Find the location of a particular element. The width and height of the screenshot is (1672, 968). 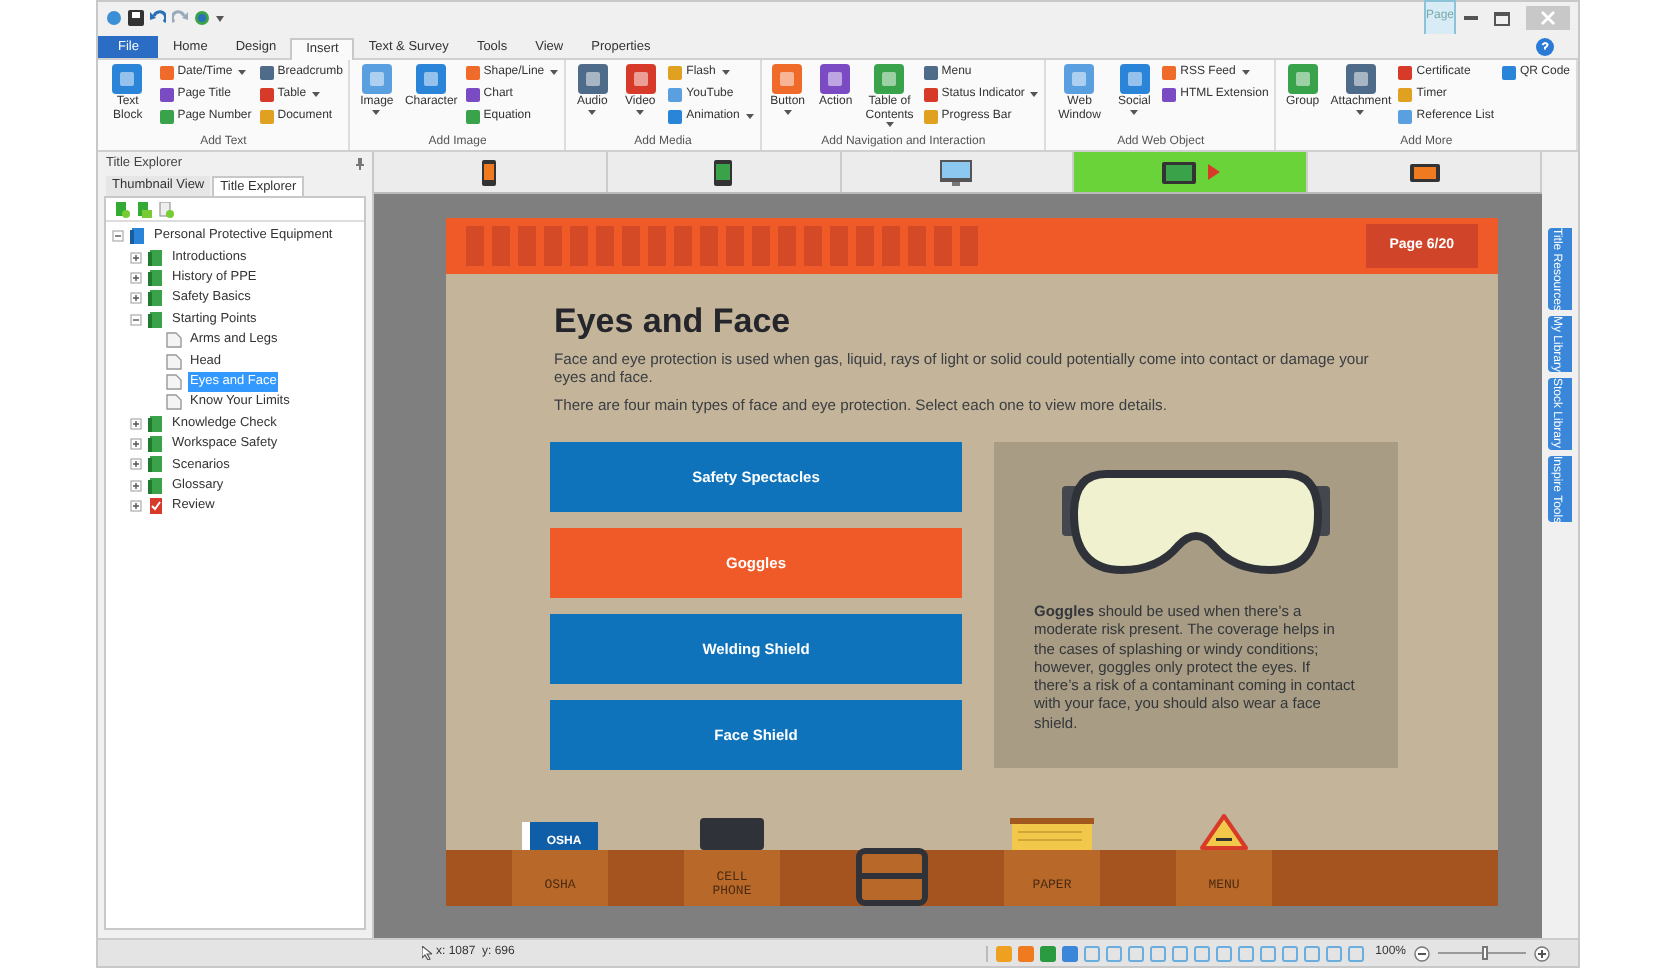

save-icon is located at coordinates (136, 18).